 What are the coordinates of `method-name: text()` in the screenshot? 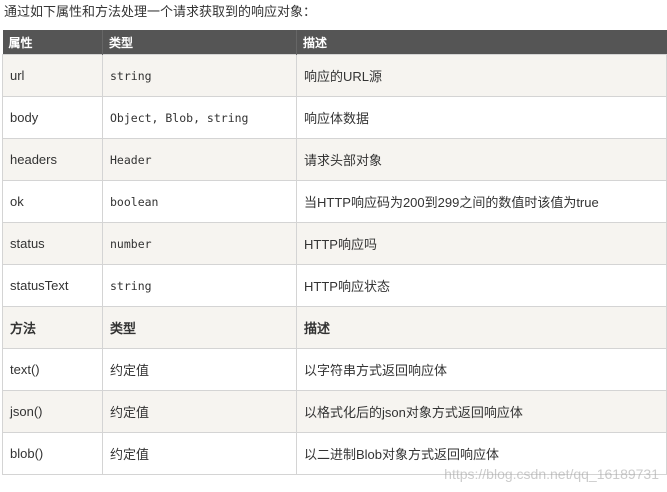 It's located at (52, 369).